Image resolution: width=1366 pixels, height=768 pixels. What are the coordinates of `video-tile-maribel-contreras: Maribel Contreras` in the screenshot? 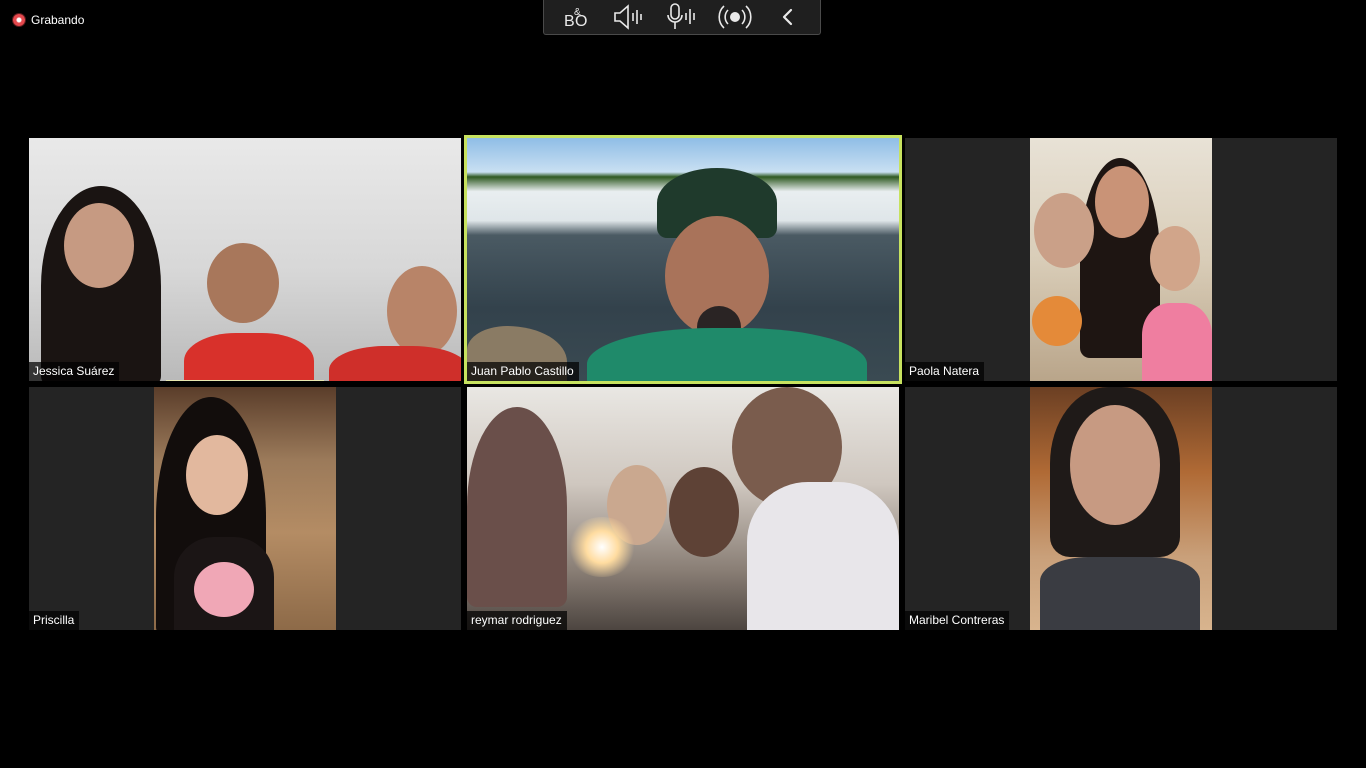 It's located at (1121, 508).